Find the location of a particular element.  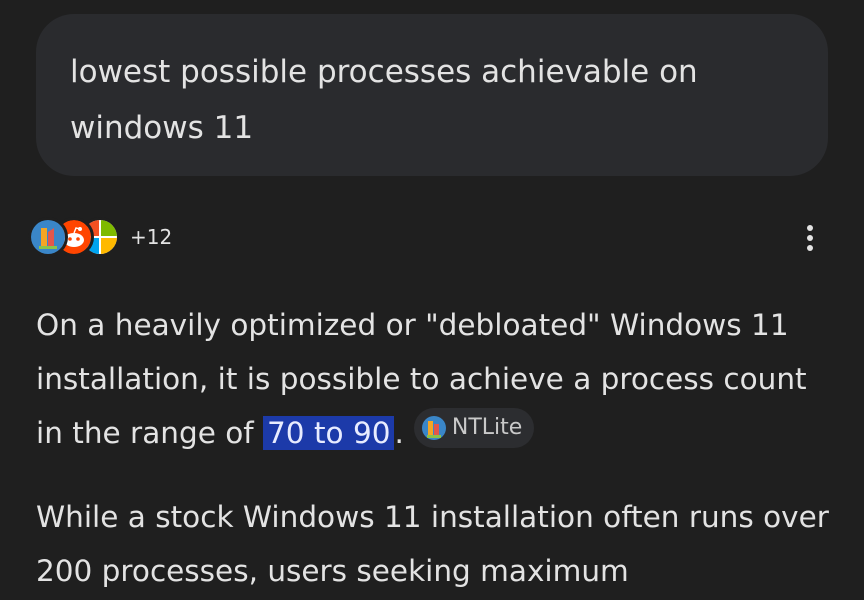

citation-chip-ntlite: NTLite is located at coordinates (474, 428).